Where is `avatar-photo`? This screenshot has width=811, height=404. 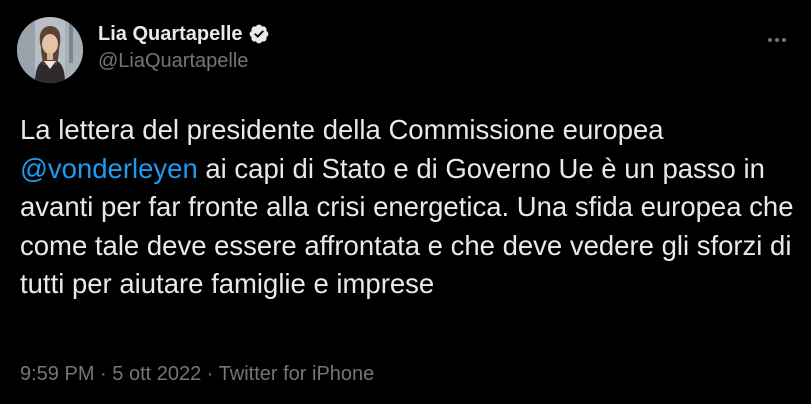
avatar-photo is located at coordinates (50, 50).